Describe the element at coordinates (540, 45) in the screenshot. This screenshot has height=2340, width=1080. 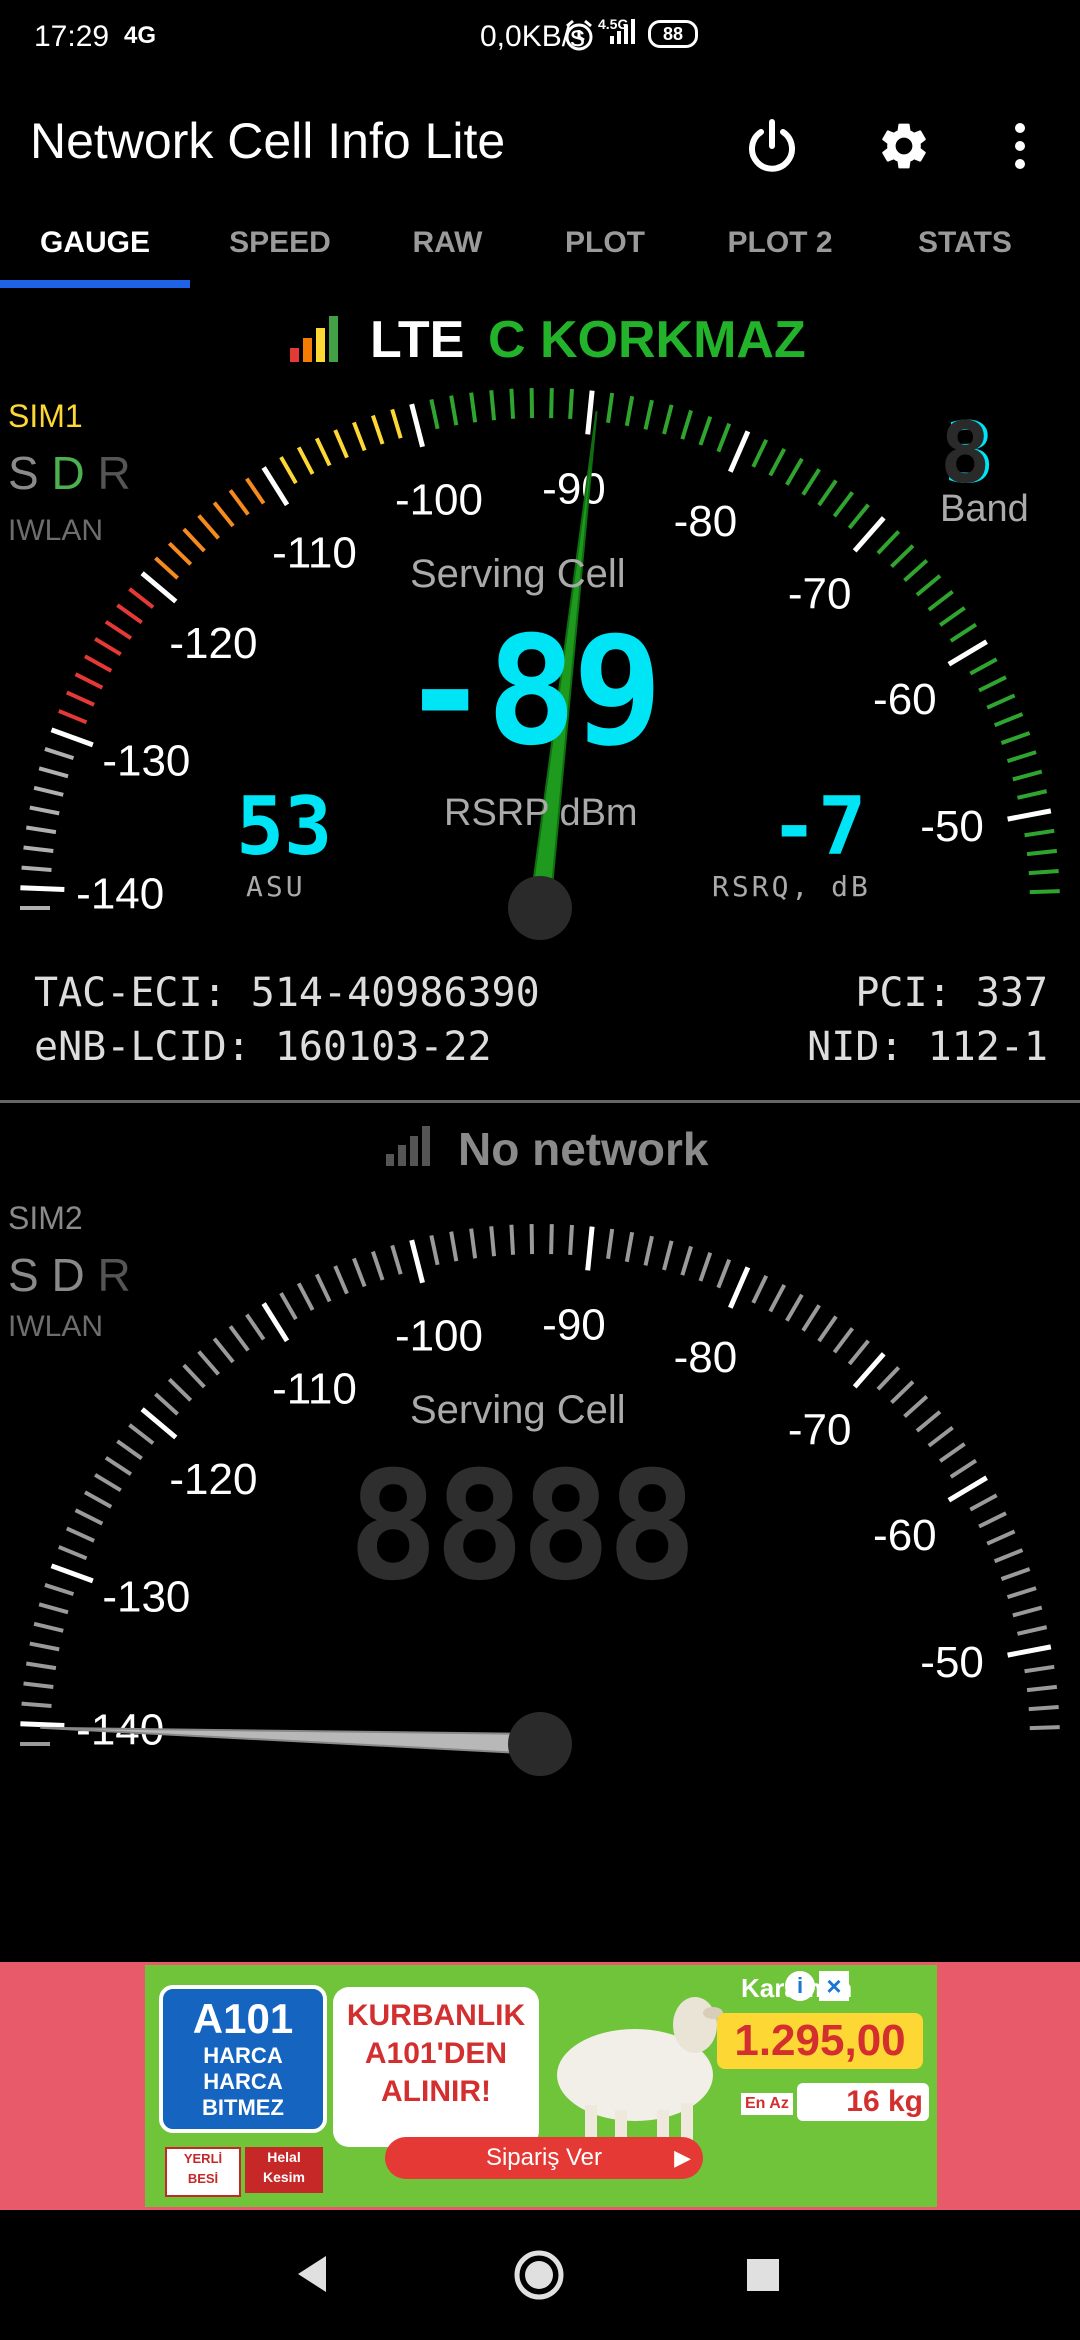
I see `status-bar: 17:29 4G 0,0KB/s 4.5G 88` at that location.